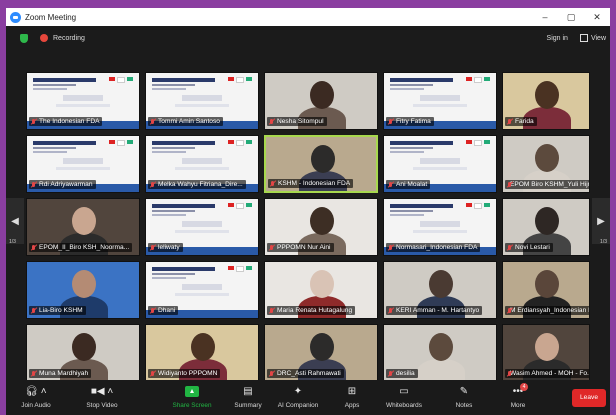  I want to click on participant-name: leliwaty, so click(169, 247).